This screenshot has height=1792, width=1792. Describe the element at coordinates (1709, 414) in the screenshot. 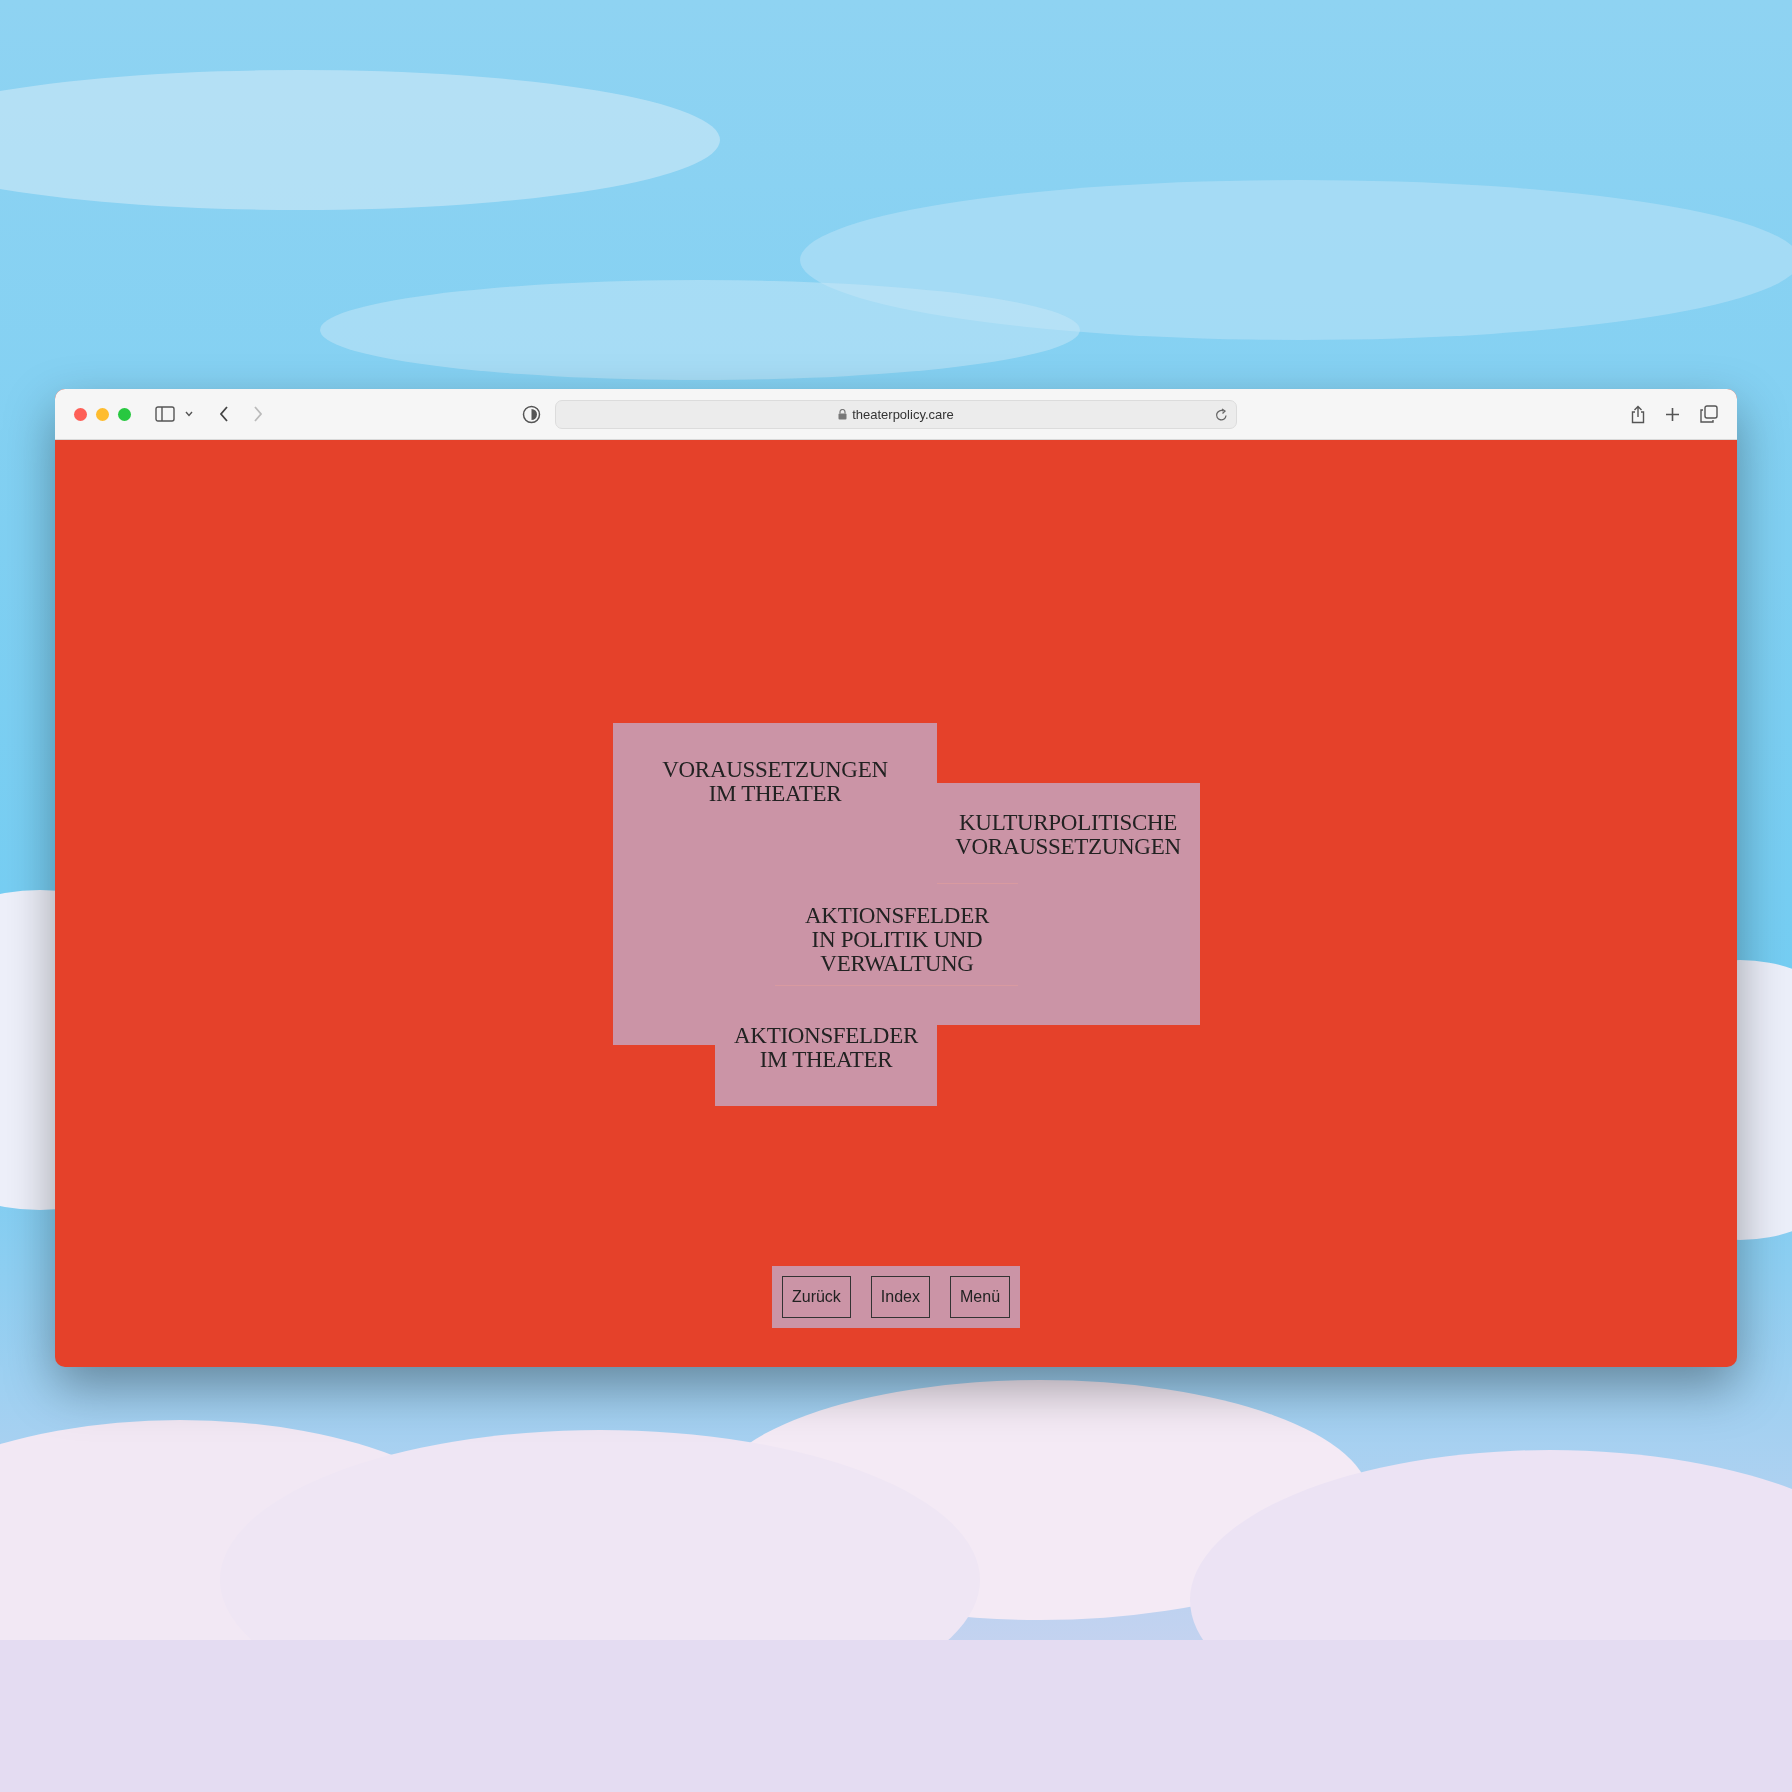

I see `tabs-overview-icon` at that location.